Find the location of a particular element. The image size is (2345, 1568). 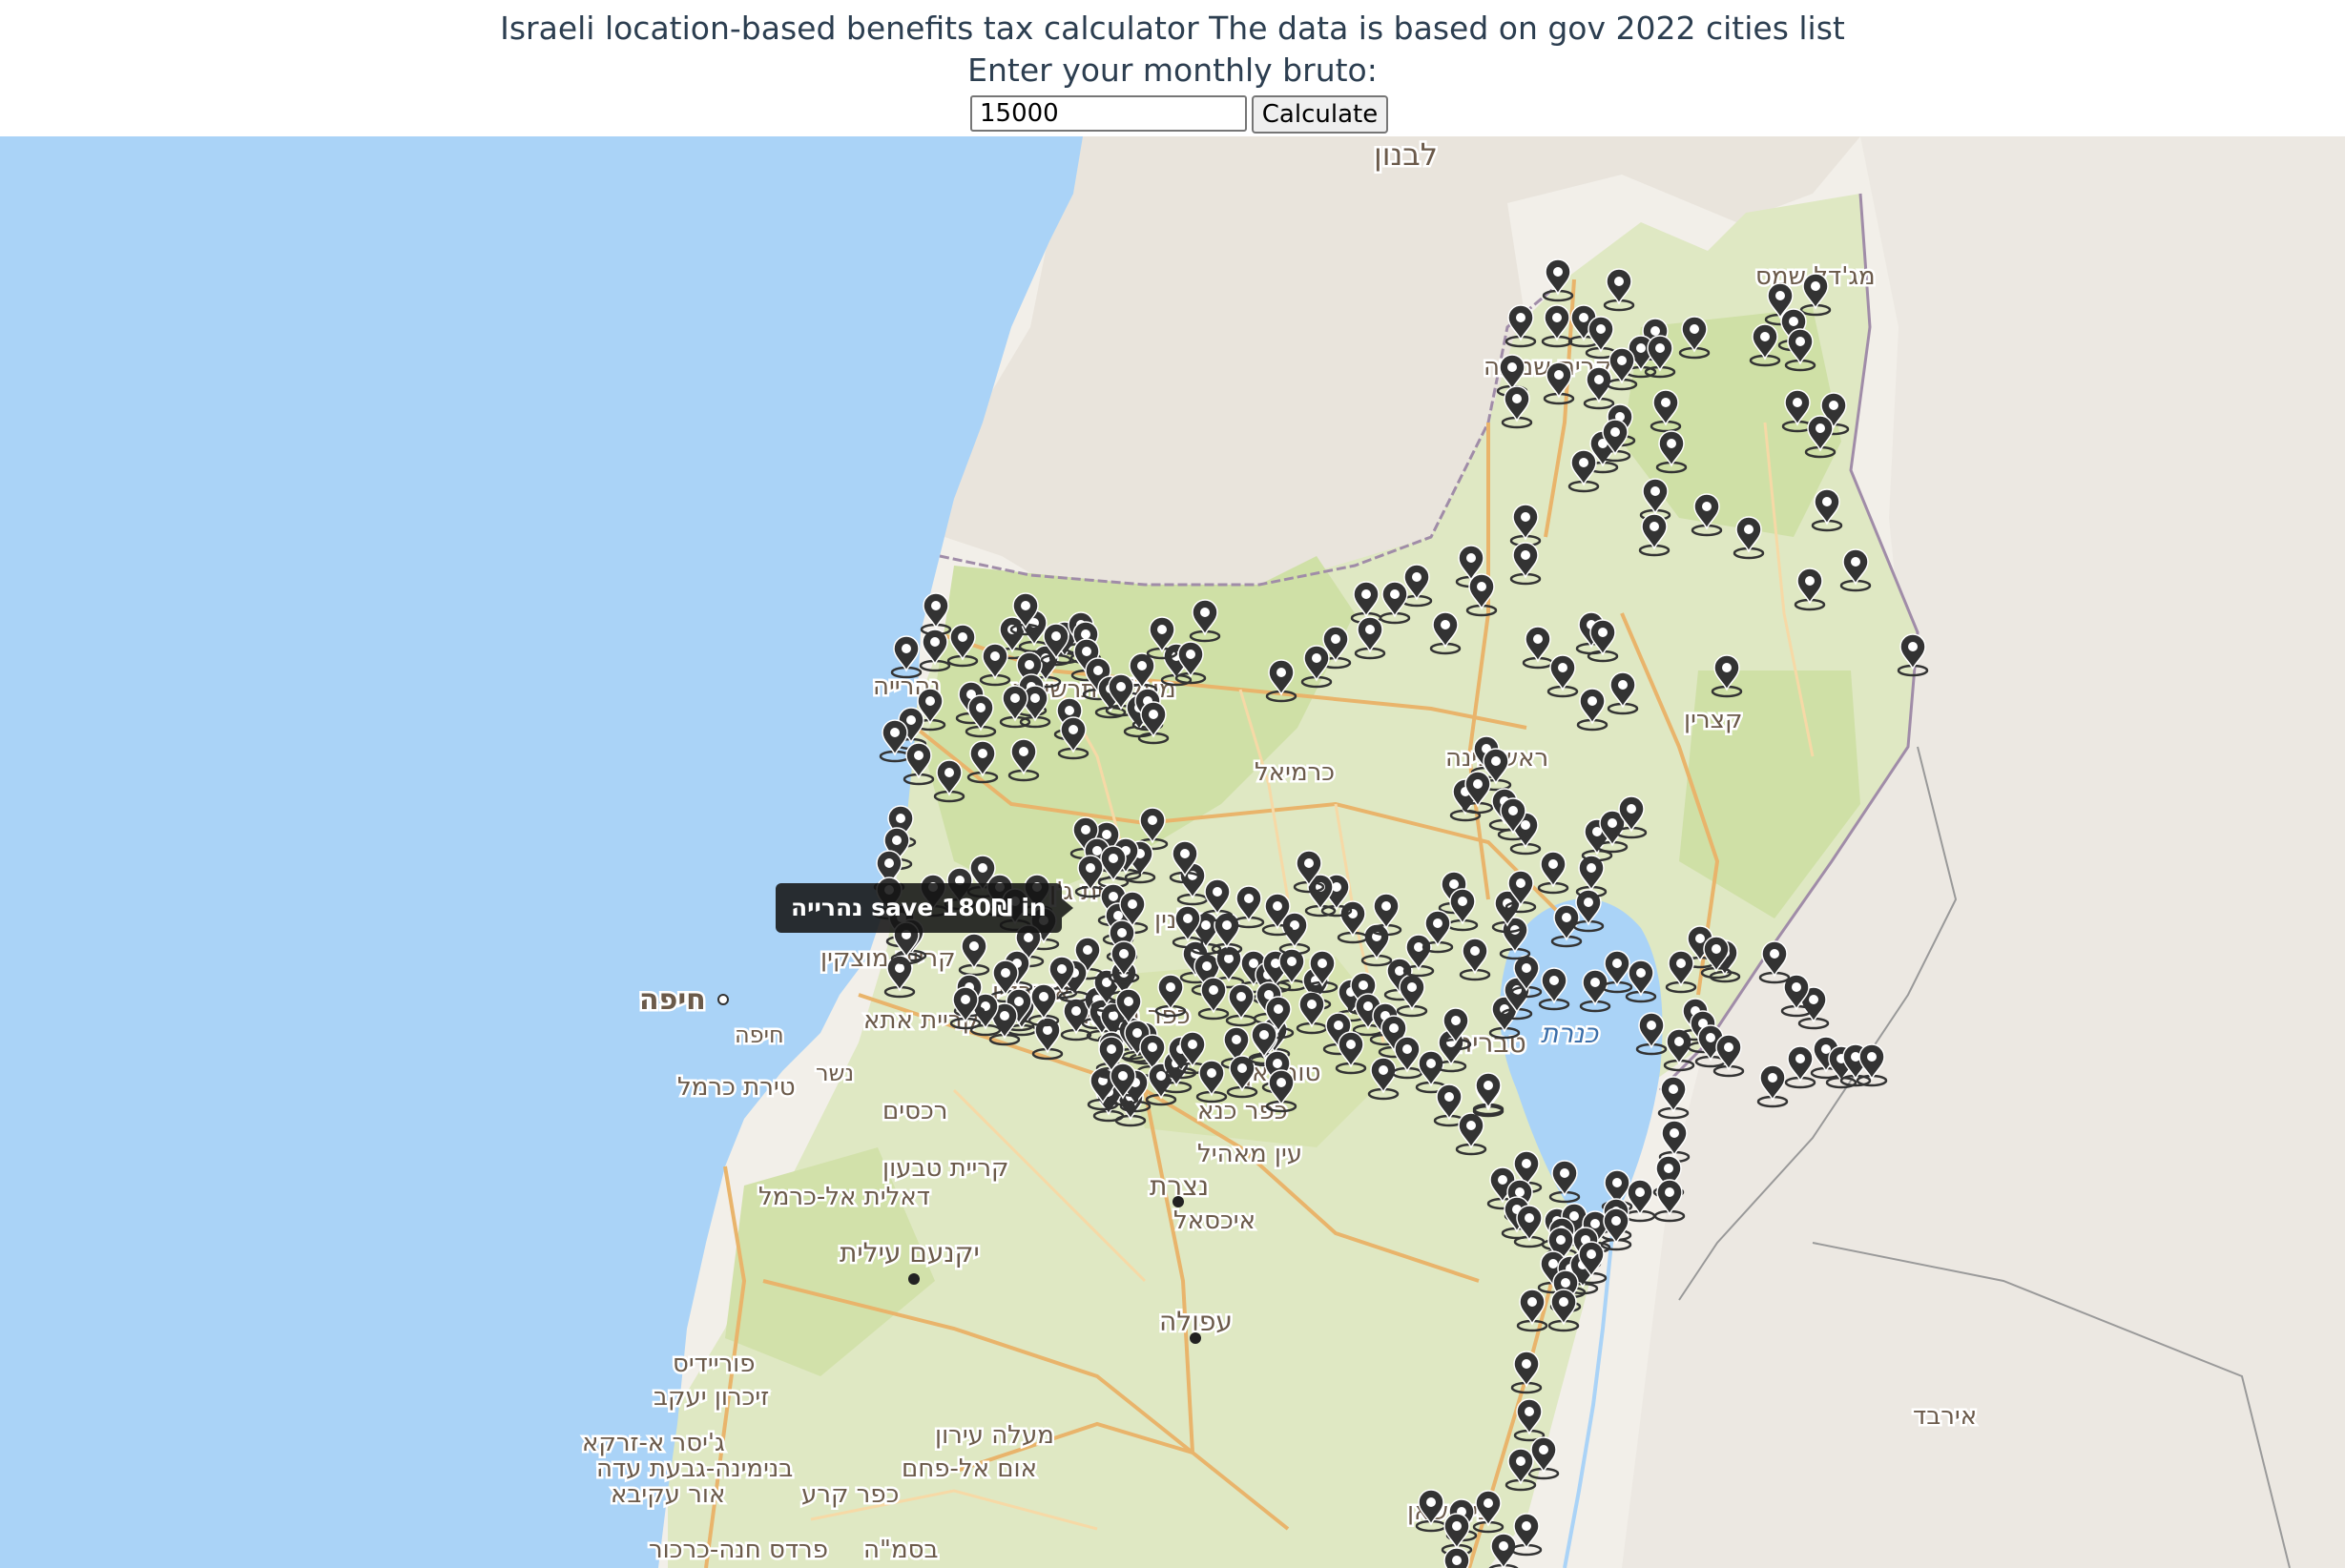

map-label-ein-mahel: עין מאהיל is located at coordinates (1249, 1154).